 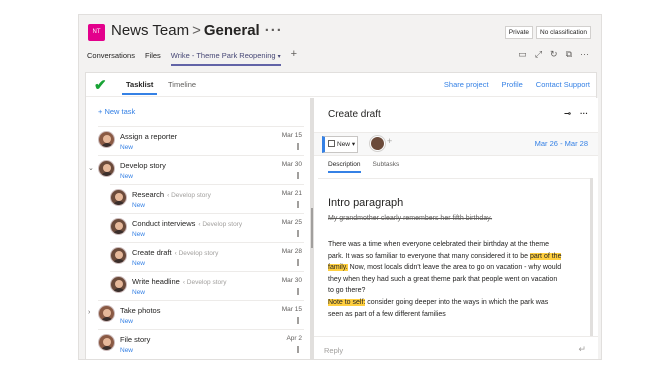 I want to click on tab-files: Files, so click(x=153, y=58).